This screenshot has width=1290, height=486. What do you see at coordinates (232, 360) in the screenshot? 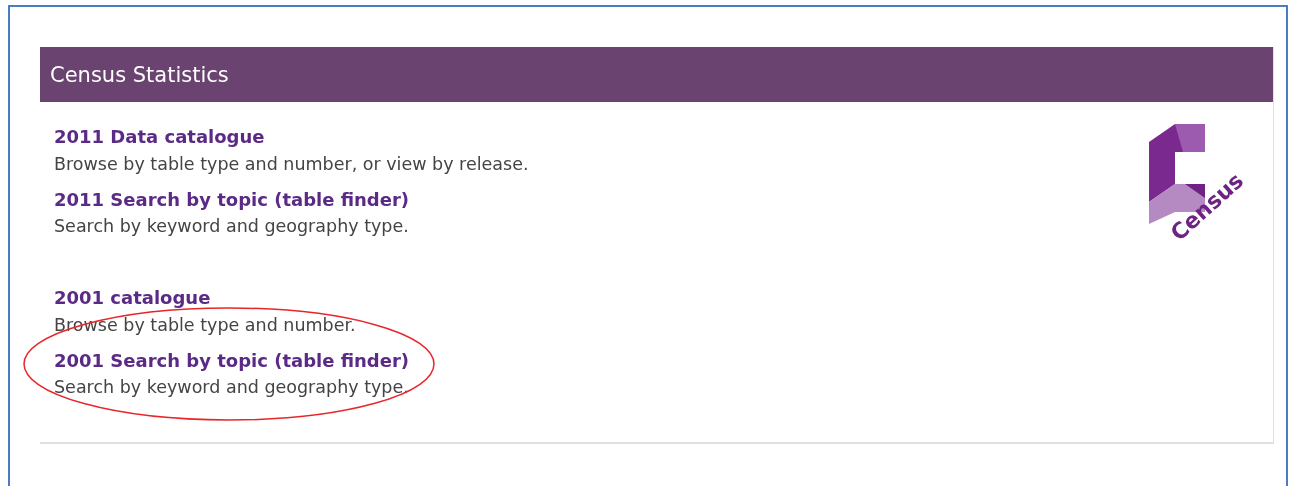
I see `catalogue-link: 2001 Search by topic (table finder)` at bounding box center [232, 360].